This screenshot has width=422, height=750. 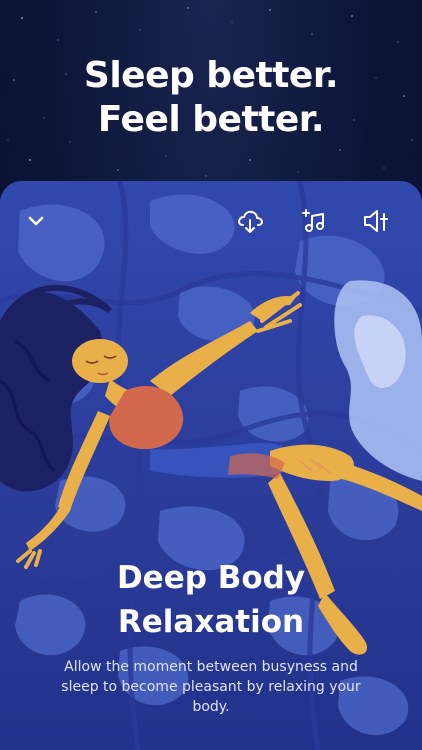 I want to click on cloud-download-icon, so click(x=250, y=221).